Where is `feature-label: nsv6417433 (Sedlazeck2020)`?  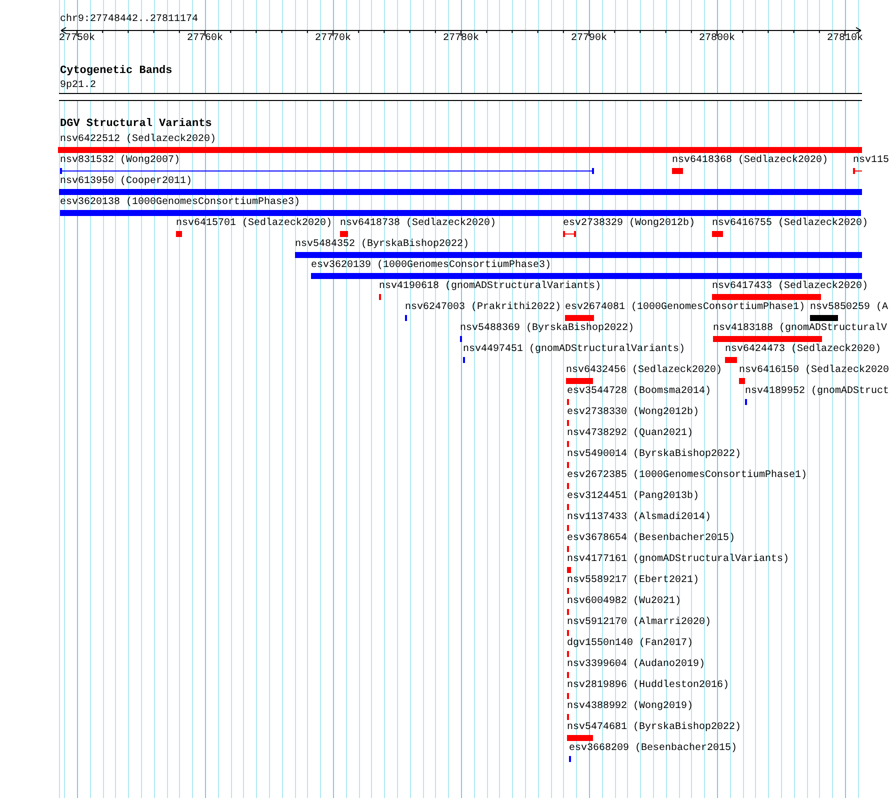
feature-label: nsv6417433 (Sedlazeck2020) is located at coordinates (790, 286).